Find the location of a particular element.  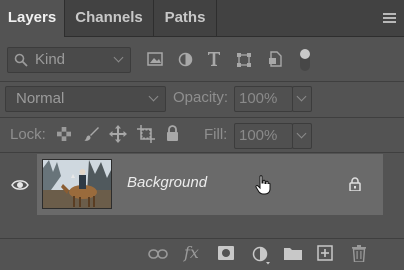

opacity-value: 100% is located at coordinates (258, 98).